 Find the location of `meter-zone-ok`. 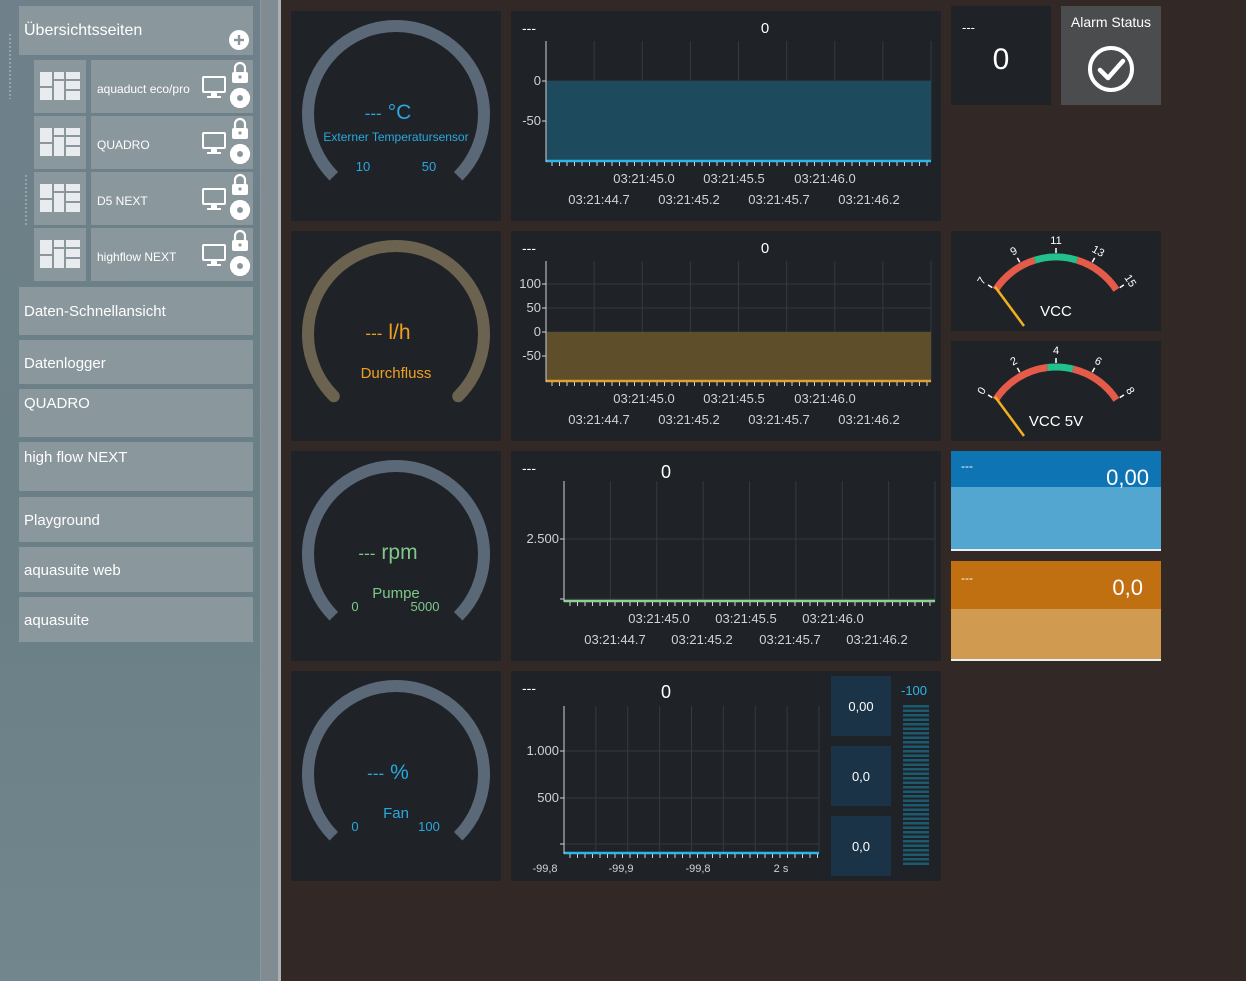

meter-zone-ok is located at coordinates (1060, 368).